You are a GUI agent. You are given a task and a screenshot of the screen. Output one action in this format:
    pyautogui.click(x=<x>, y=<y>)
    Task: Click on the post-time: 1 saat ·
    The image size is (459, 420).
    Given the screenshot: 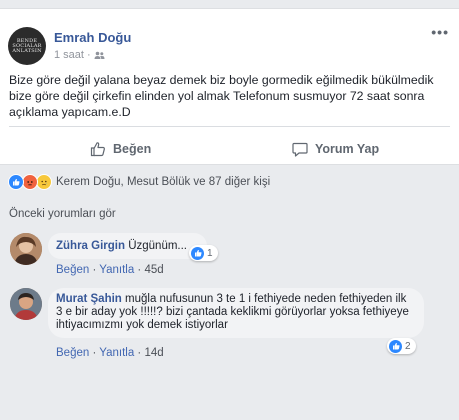 What is the action you would take?
    pyautogui.click(x=72, y=55)
    